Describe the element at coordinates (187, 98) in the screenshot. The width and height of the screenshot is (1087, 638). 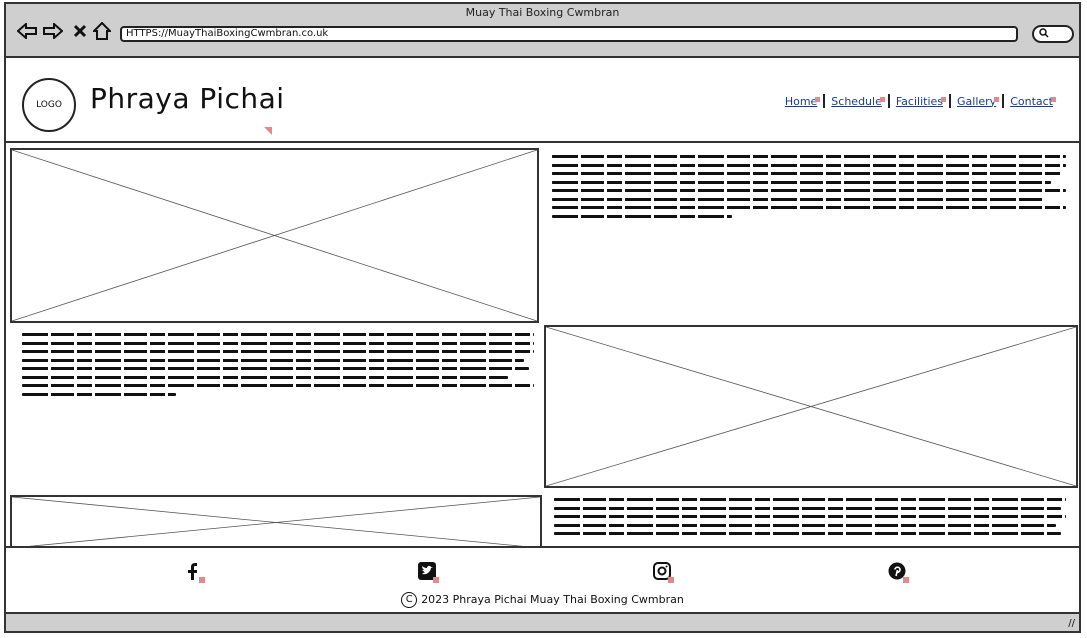
I see `site-title: Phraya Pichai` at that location.